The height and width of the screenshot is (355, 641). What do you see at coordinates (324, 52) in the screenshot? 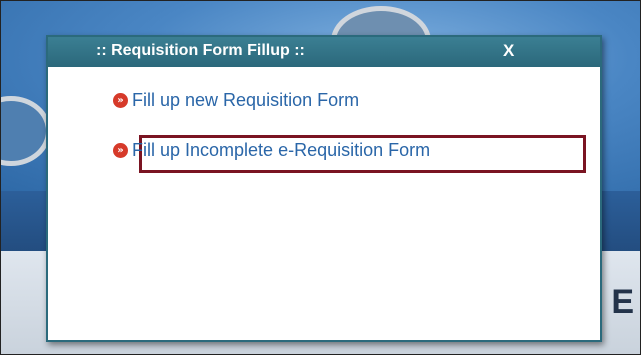
I see `dialog-header: :: Requisition Form Fillup :: X` at bounding box center [324, 52].